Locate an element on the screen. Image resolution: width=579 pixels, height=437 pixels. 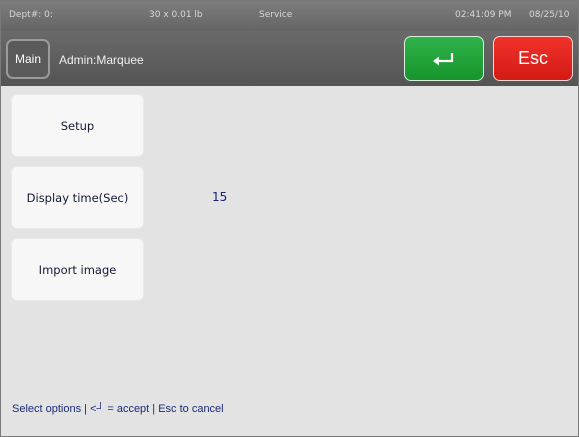
display-time-value: 15 is located at coordinates (220, 197).